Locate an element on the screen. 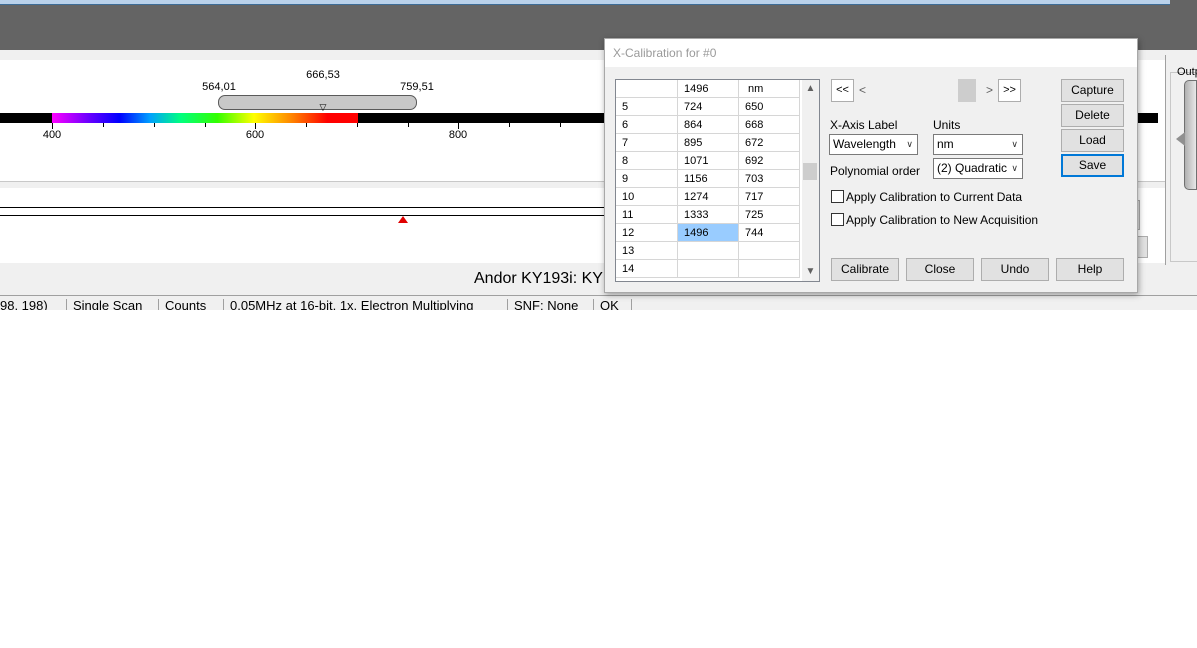 Image resolution: width=1197 pixels, height=648 pixels. table-scrollbar is located at coordinates (810, 180).